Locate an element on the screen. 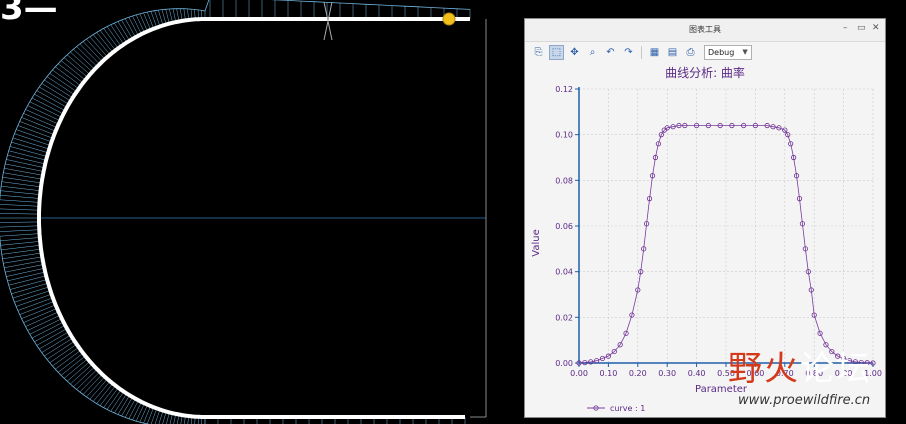  minimize-button: – is located at coordinates (845, 28).